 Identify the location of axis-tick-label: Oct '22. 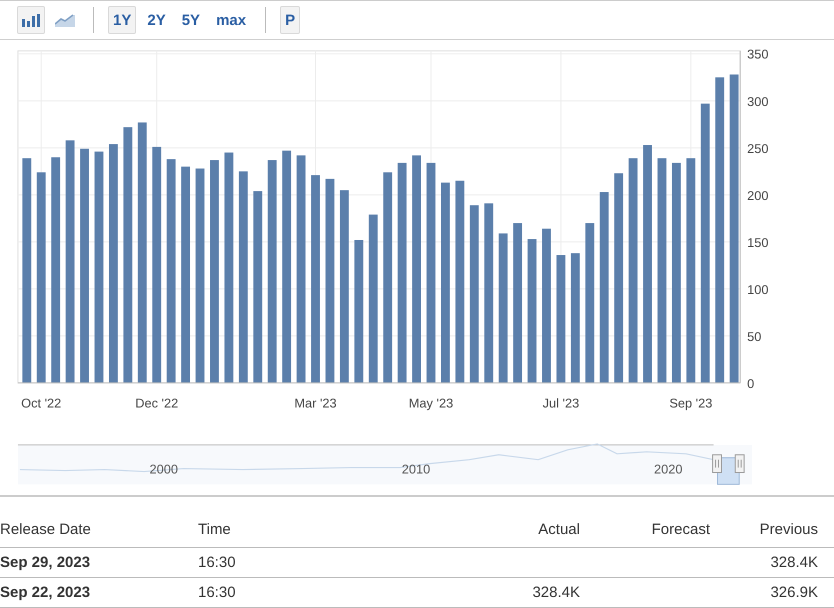
(41, 403).